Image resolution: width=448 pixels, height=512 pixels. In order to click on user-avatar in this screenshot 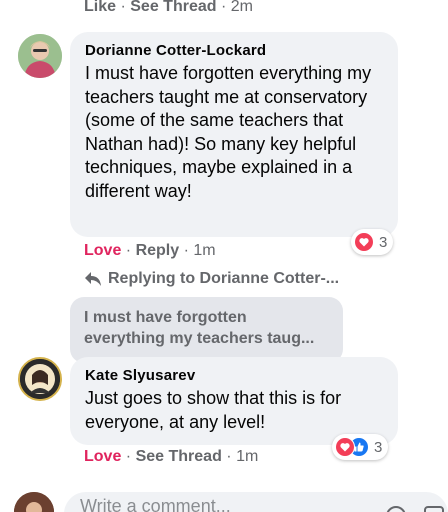, I will do `click(34, 502)`.